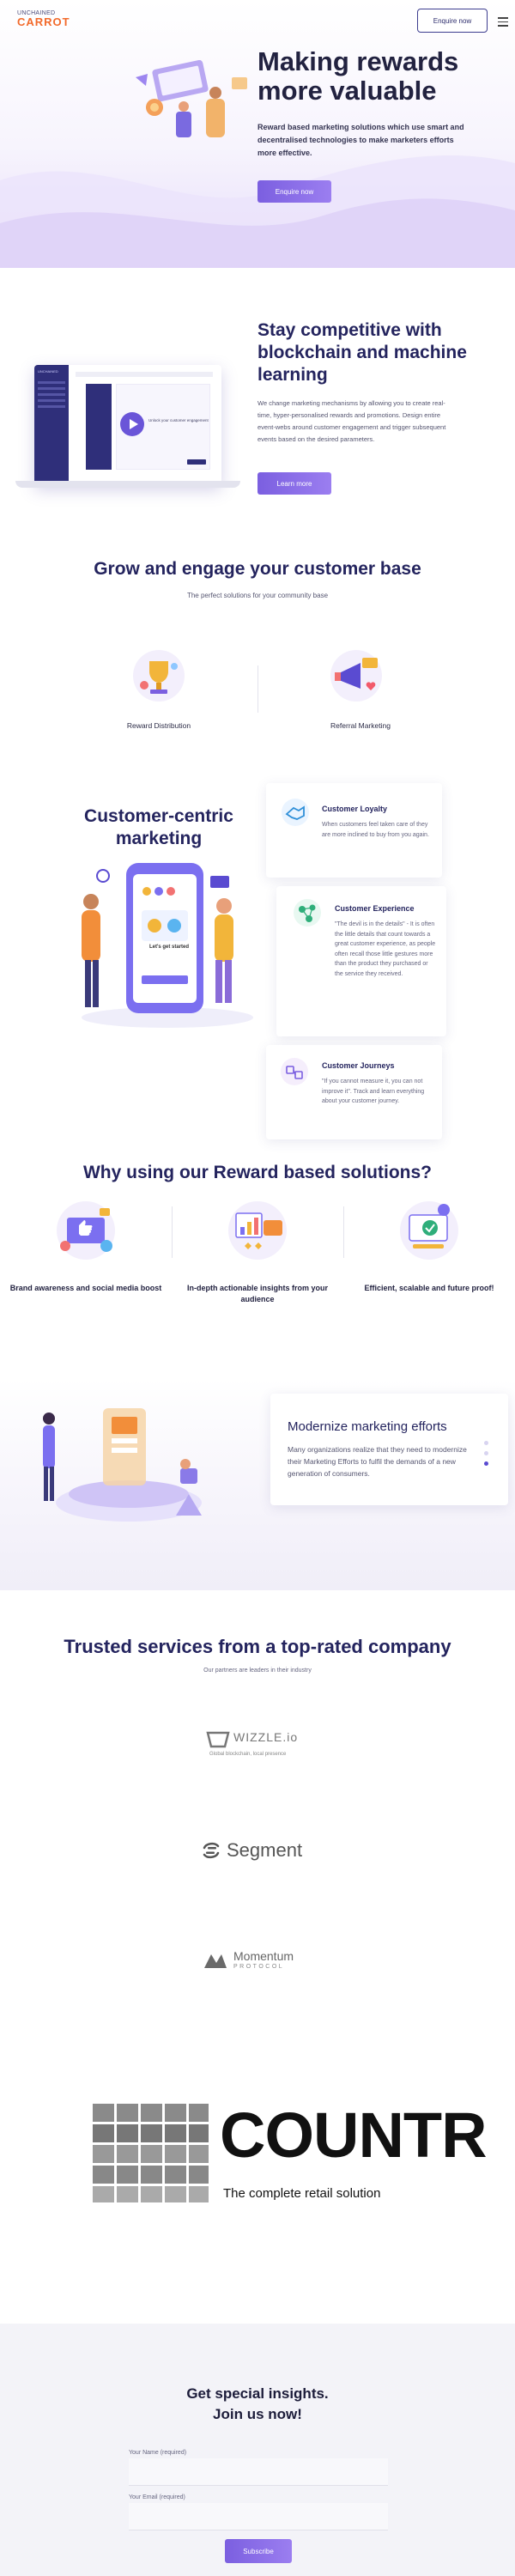  I want to click on hero-title: Making rewards more valuable, so click(358, 76).